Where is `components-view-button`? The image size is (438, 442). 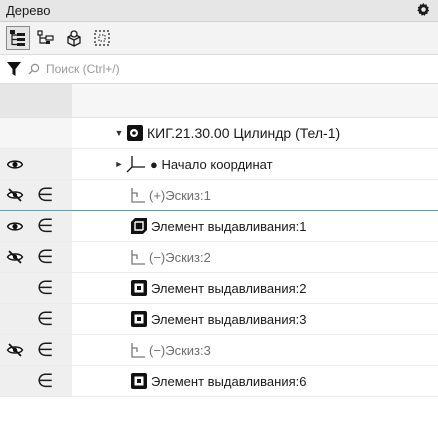 components-view-button is located at coordinates (74, 38).